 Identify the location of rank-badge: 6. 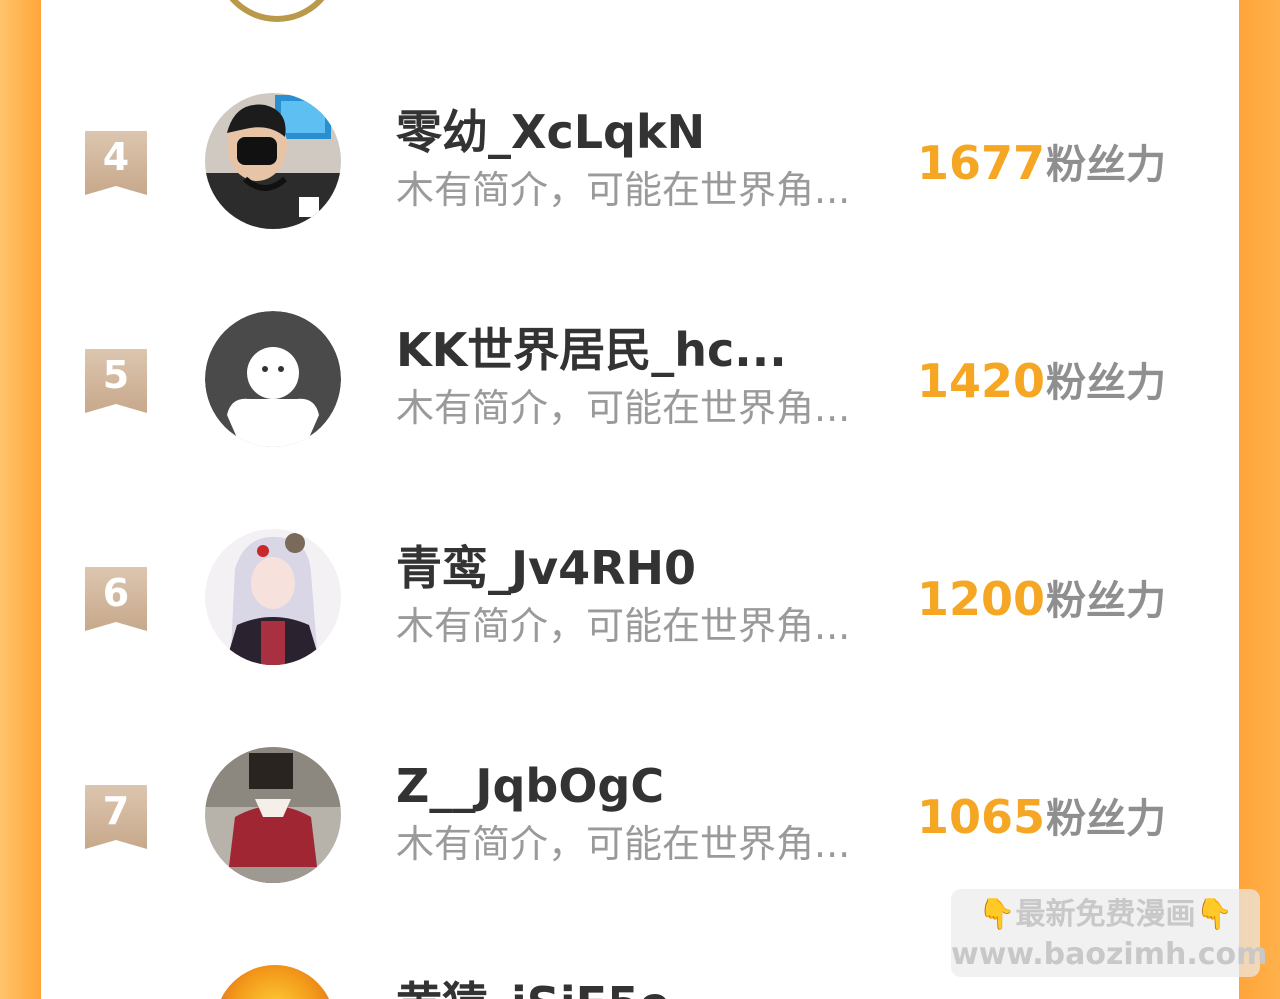
(116, 599).